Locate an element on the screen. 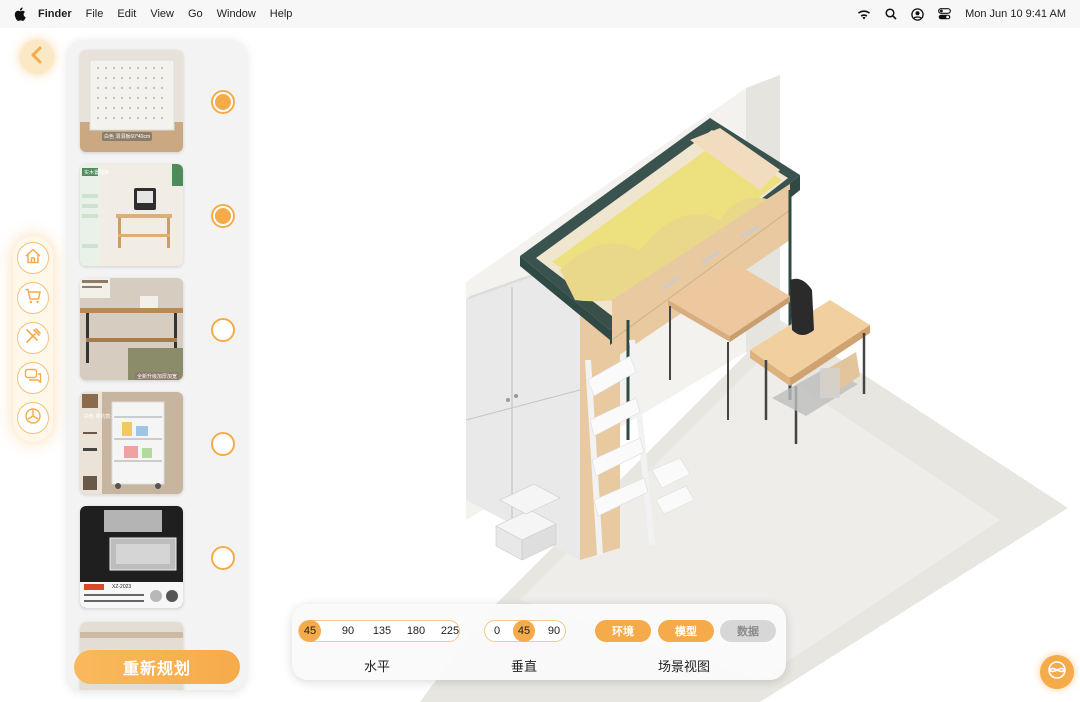 The image size is (1080, 702). menu-go: Go is located at coordinates (195, 14).